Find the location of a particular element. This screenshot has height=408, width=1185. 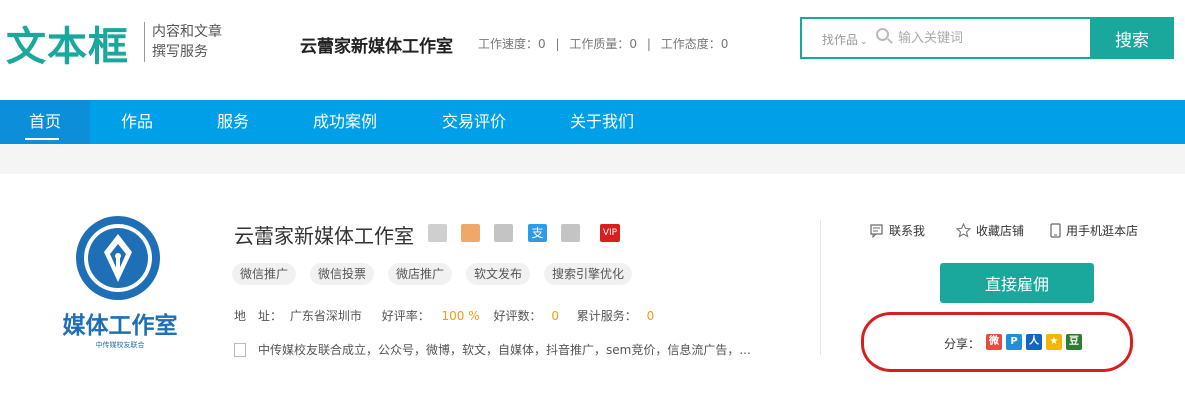

reviews-value: 0 is located at coordinates (555, 316).